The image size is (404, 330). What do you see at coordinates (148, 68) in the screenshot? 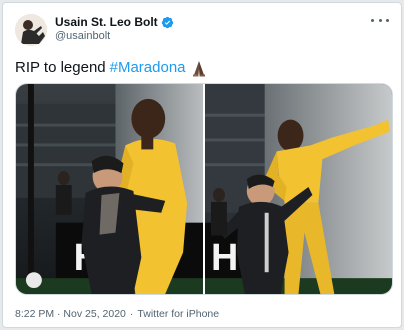
I see `hashtag-link: #Maradona` at bounding box center [148, 68].